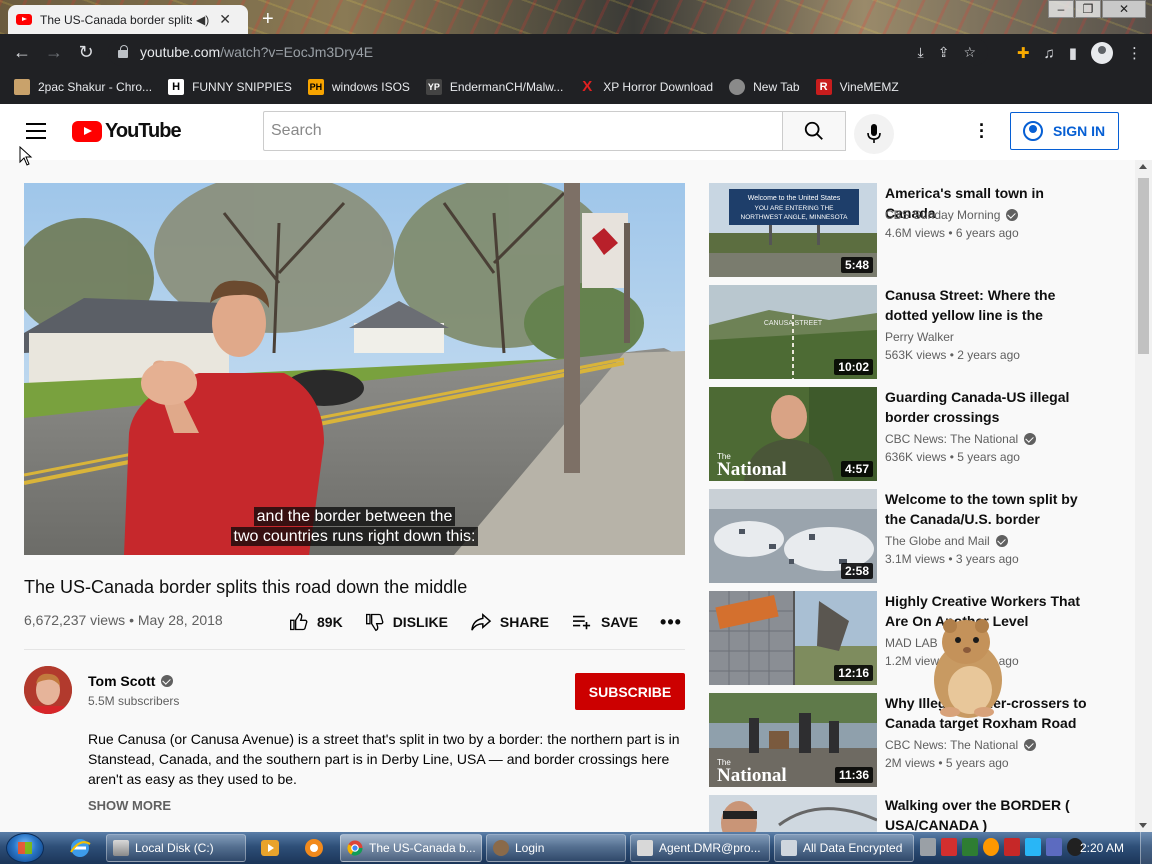 This screenshot has width=1152, height=864. I want to click on show-more-button: SHOW MORE, so click(129, 805).